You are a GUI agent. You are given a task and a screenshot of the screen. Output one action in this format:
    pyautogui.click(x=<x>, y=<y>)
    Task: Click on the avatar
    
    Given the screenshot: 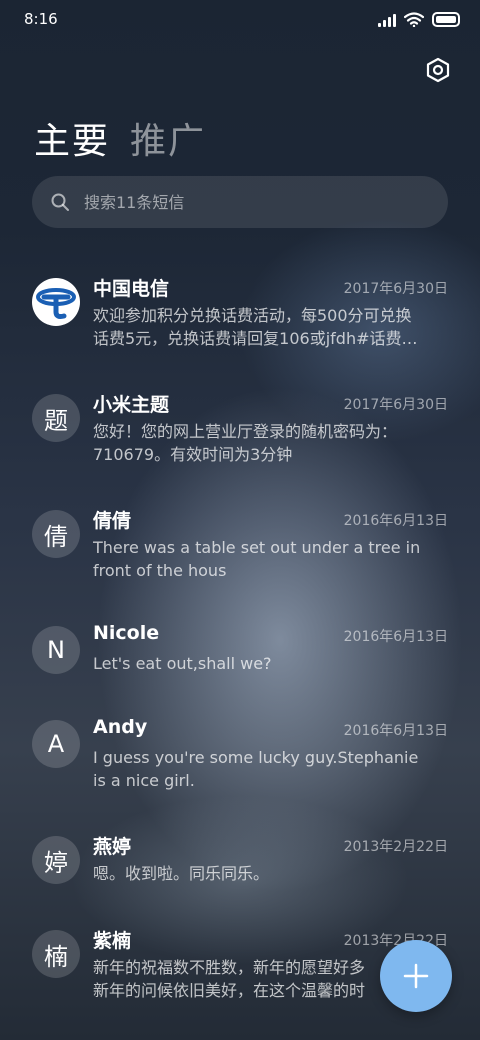 What is the action you would take?
    pyautogui.click(x=56, y=302)
    